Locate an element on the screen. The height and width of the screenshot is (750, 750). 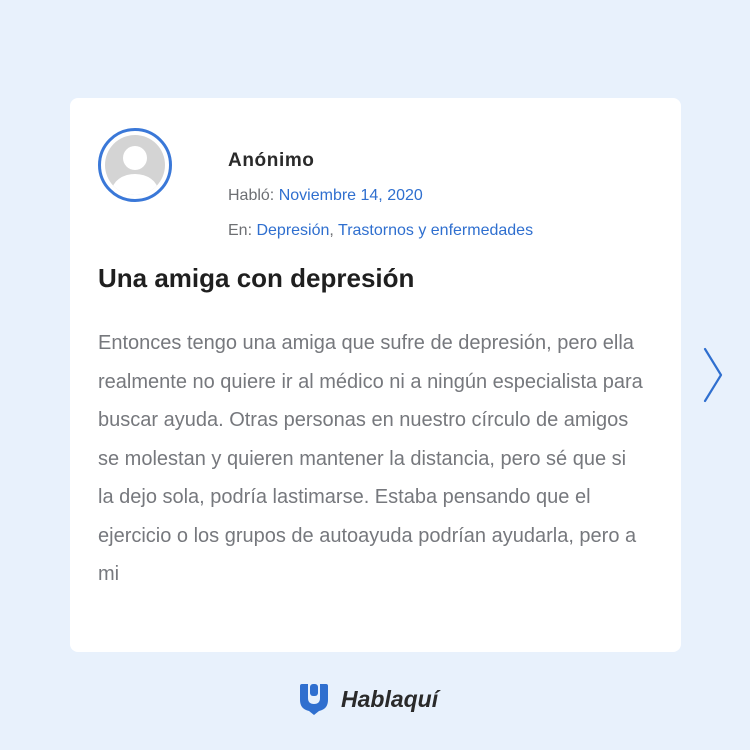
brand: Hablaquí is located at coordinates (368, 699).